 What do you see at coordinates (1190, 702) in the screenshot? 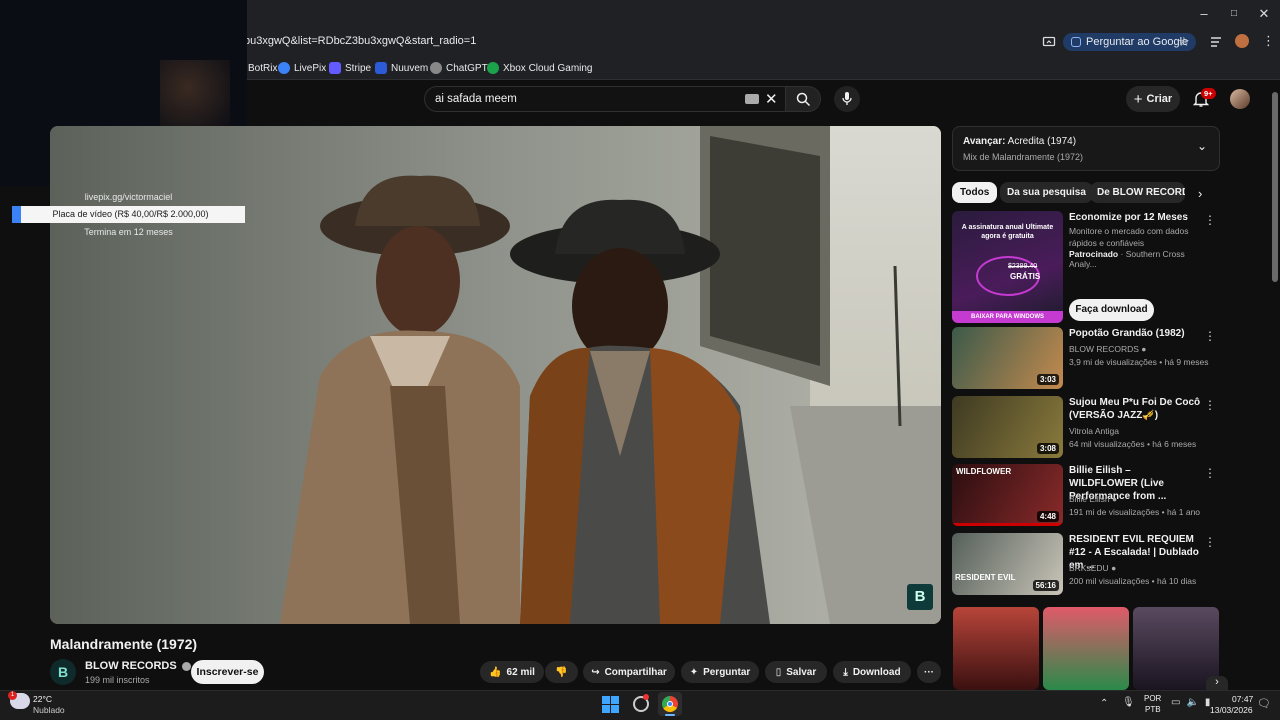
I see `system-tray: ▭ 🔈 ▮` at bounding box center [1190, 702].